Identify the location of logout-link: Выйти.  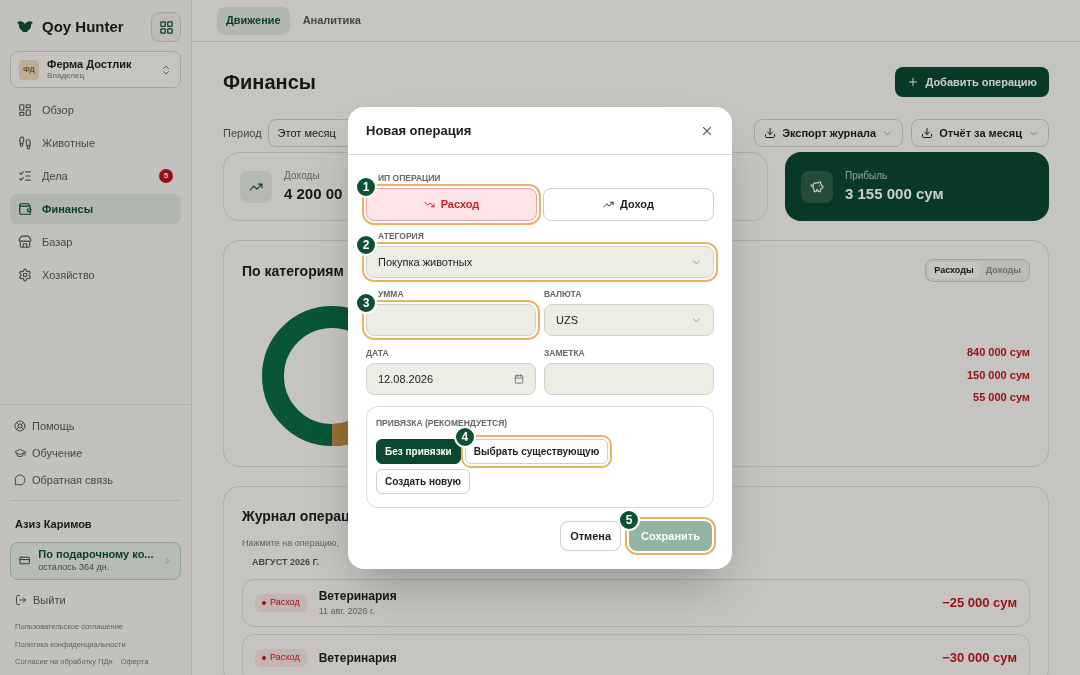
(95, 600).